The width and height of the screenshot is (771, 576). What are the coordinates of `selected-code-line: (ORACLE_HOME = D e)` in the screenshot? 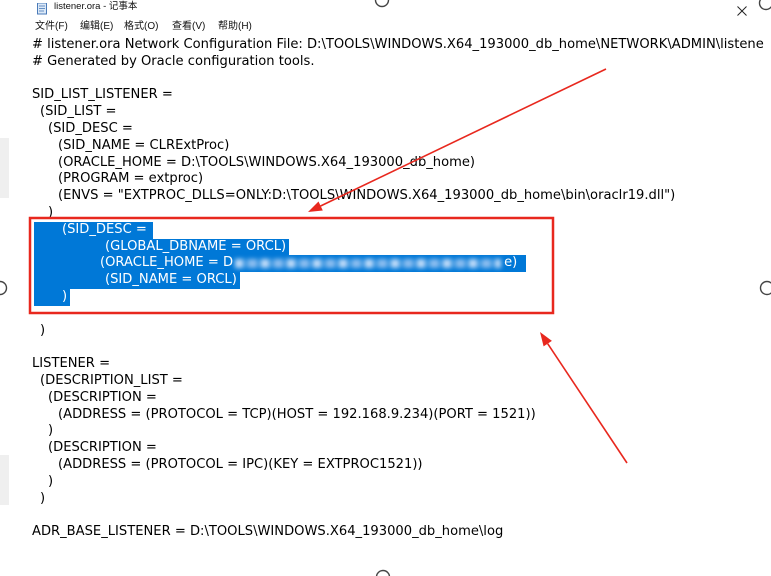 It's located at (402, 264).